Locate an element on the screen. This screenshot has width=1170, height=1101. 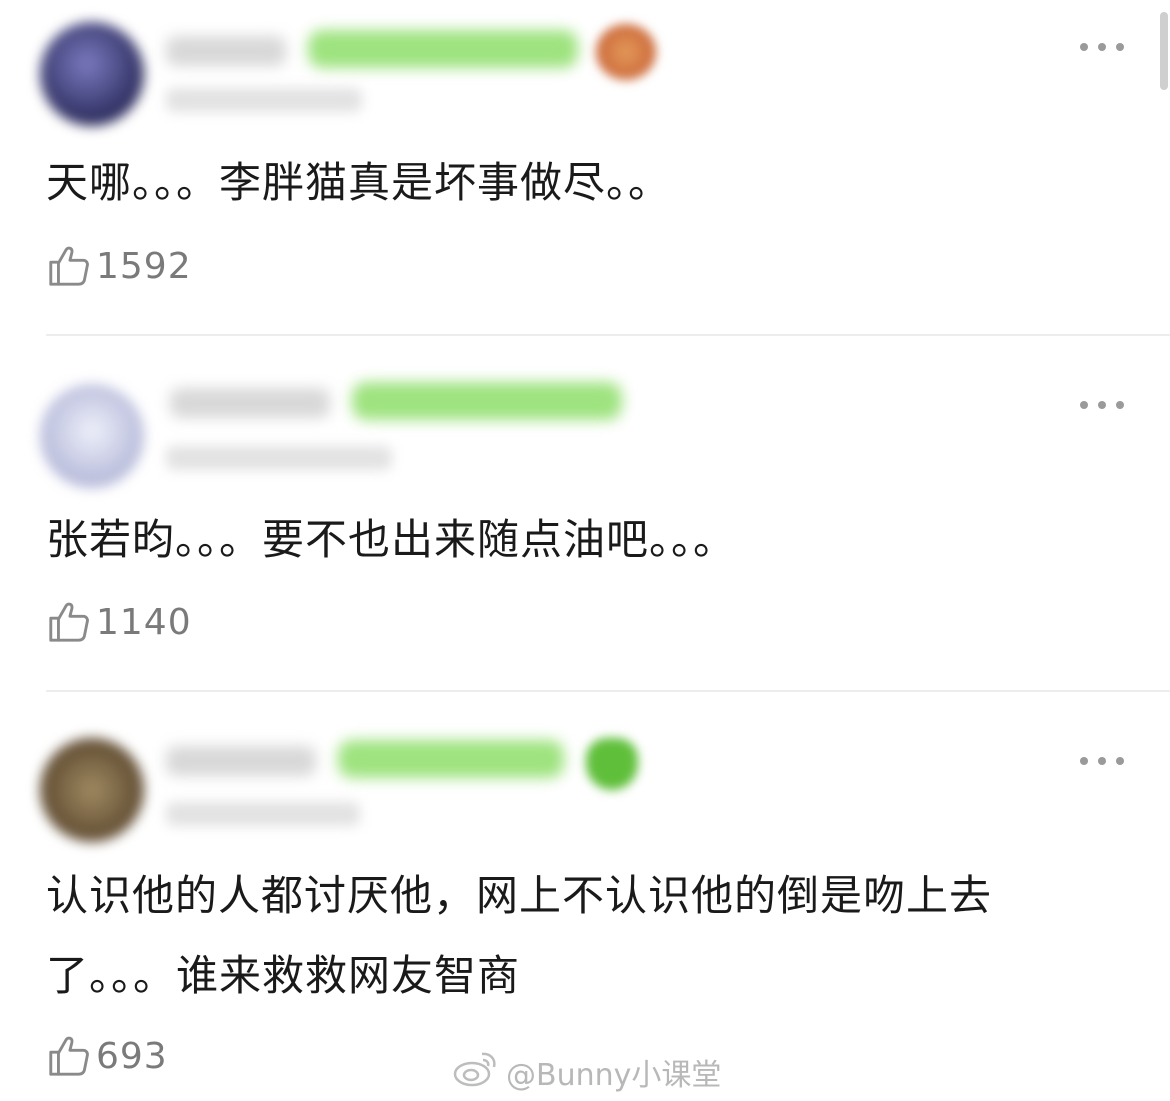
watermark-text: @Bunny小课堂 is located at coordinates (614, 1075).